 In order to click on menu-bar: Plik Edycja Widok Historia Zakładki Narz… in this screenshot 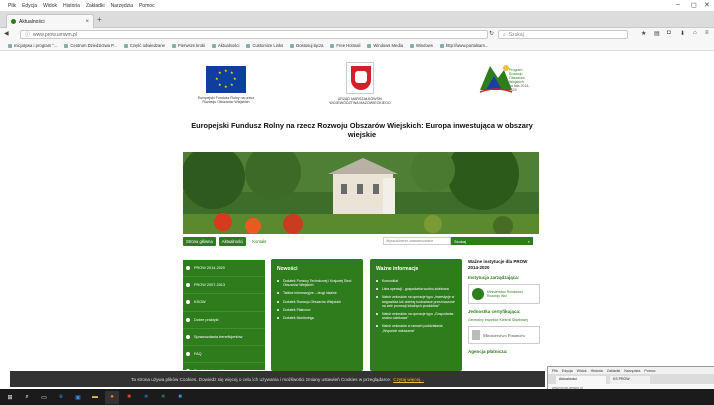, I will do `click(357, 5)`.